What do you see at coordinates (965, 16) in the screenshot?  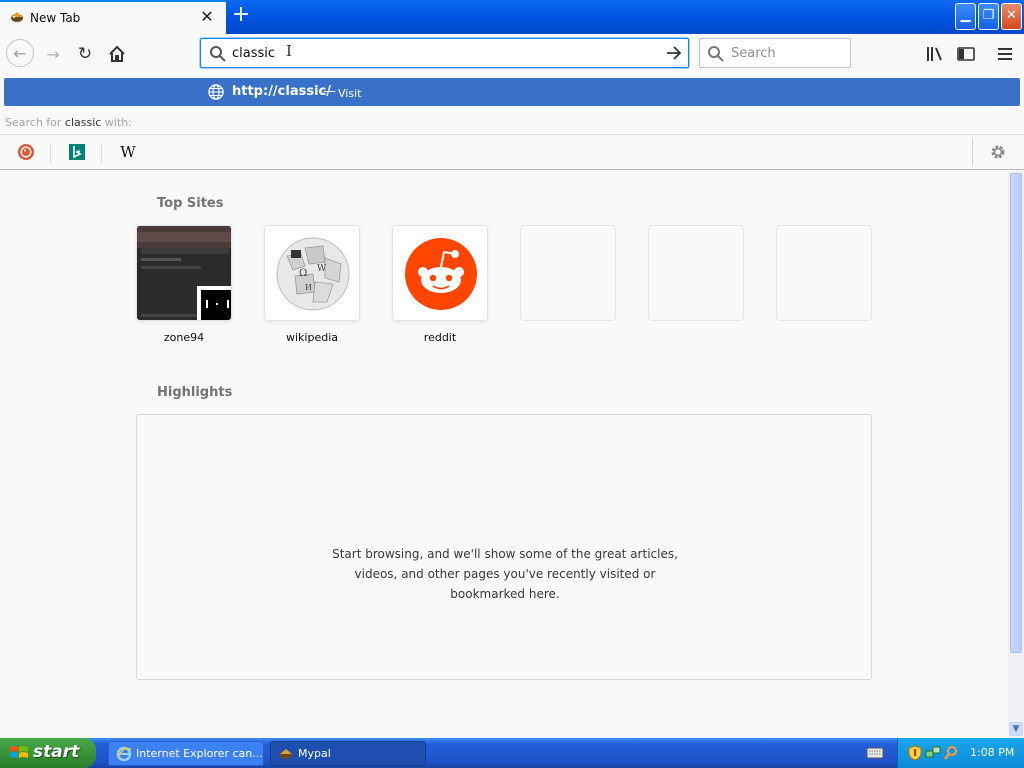 I see `minimize-window-button: ▁` at bounding box center [965, 16].